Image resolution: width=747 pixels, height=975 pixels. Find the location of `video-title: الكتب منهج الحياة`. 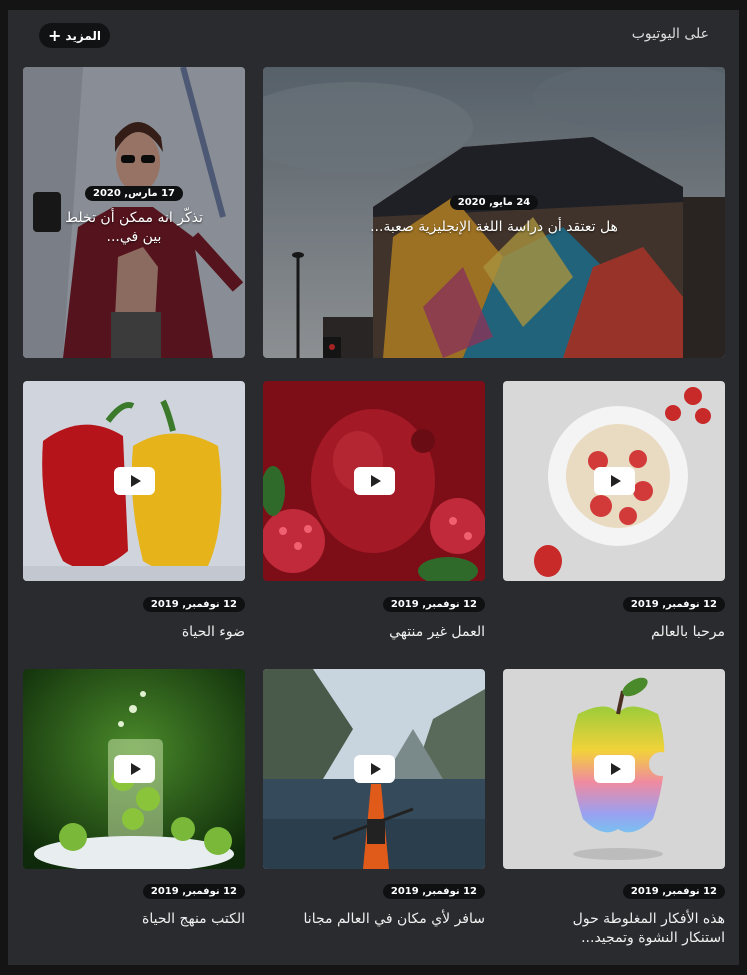

video-title: الكتب منهج الحياة is located at coordinates (134, 919).